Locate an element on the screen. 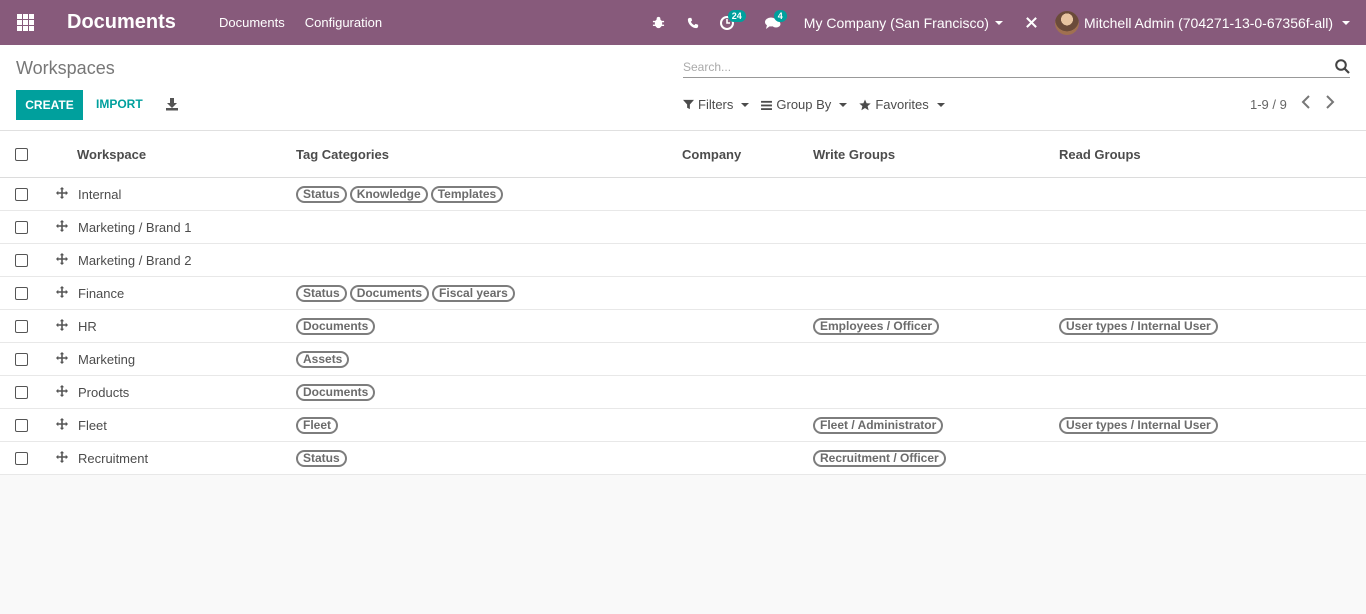 The height and width of the screenshot is (614, 1366). filters-dropdown: Filters is located at coordinates (716, 104).